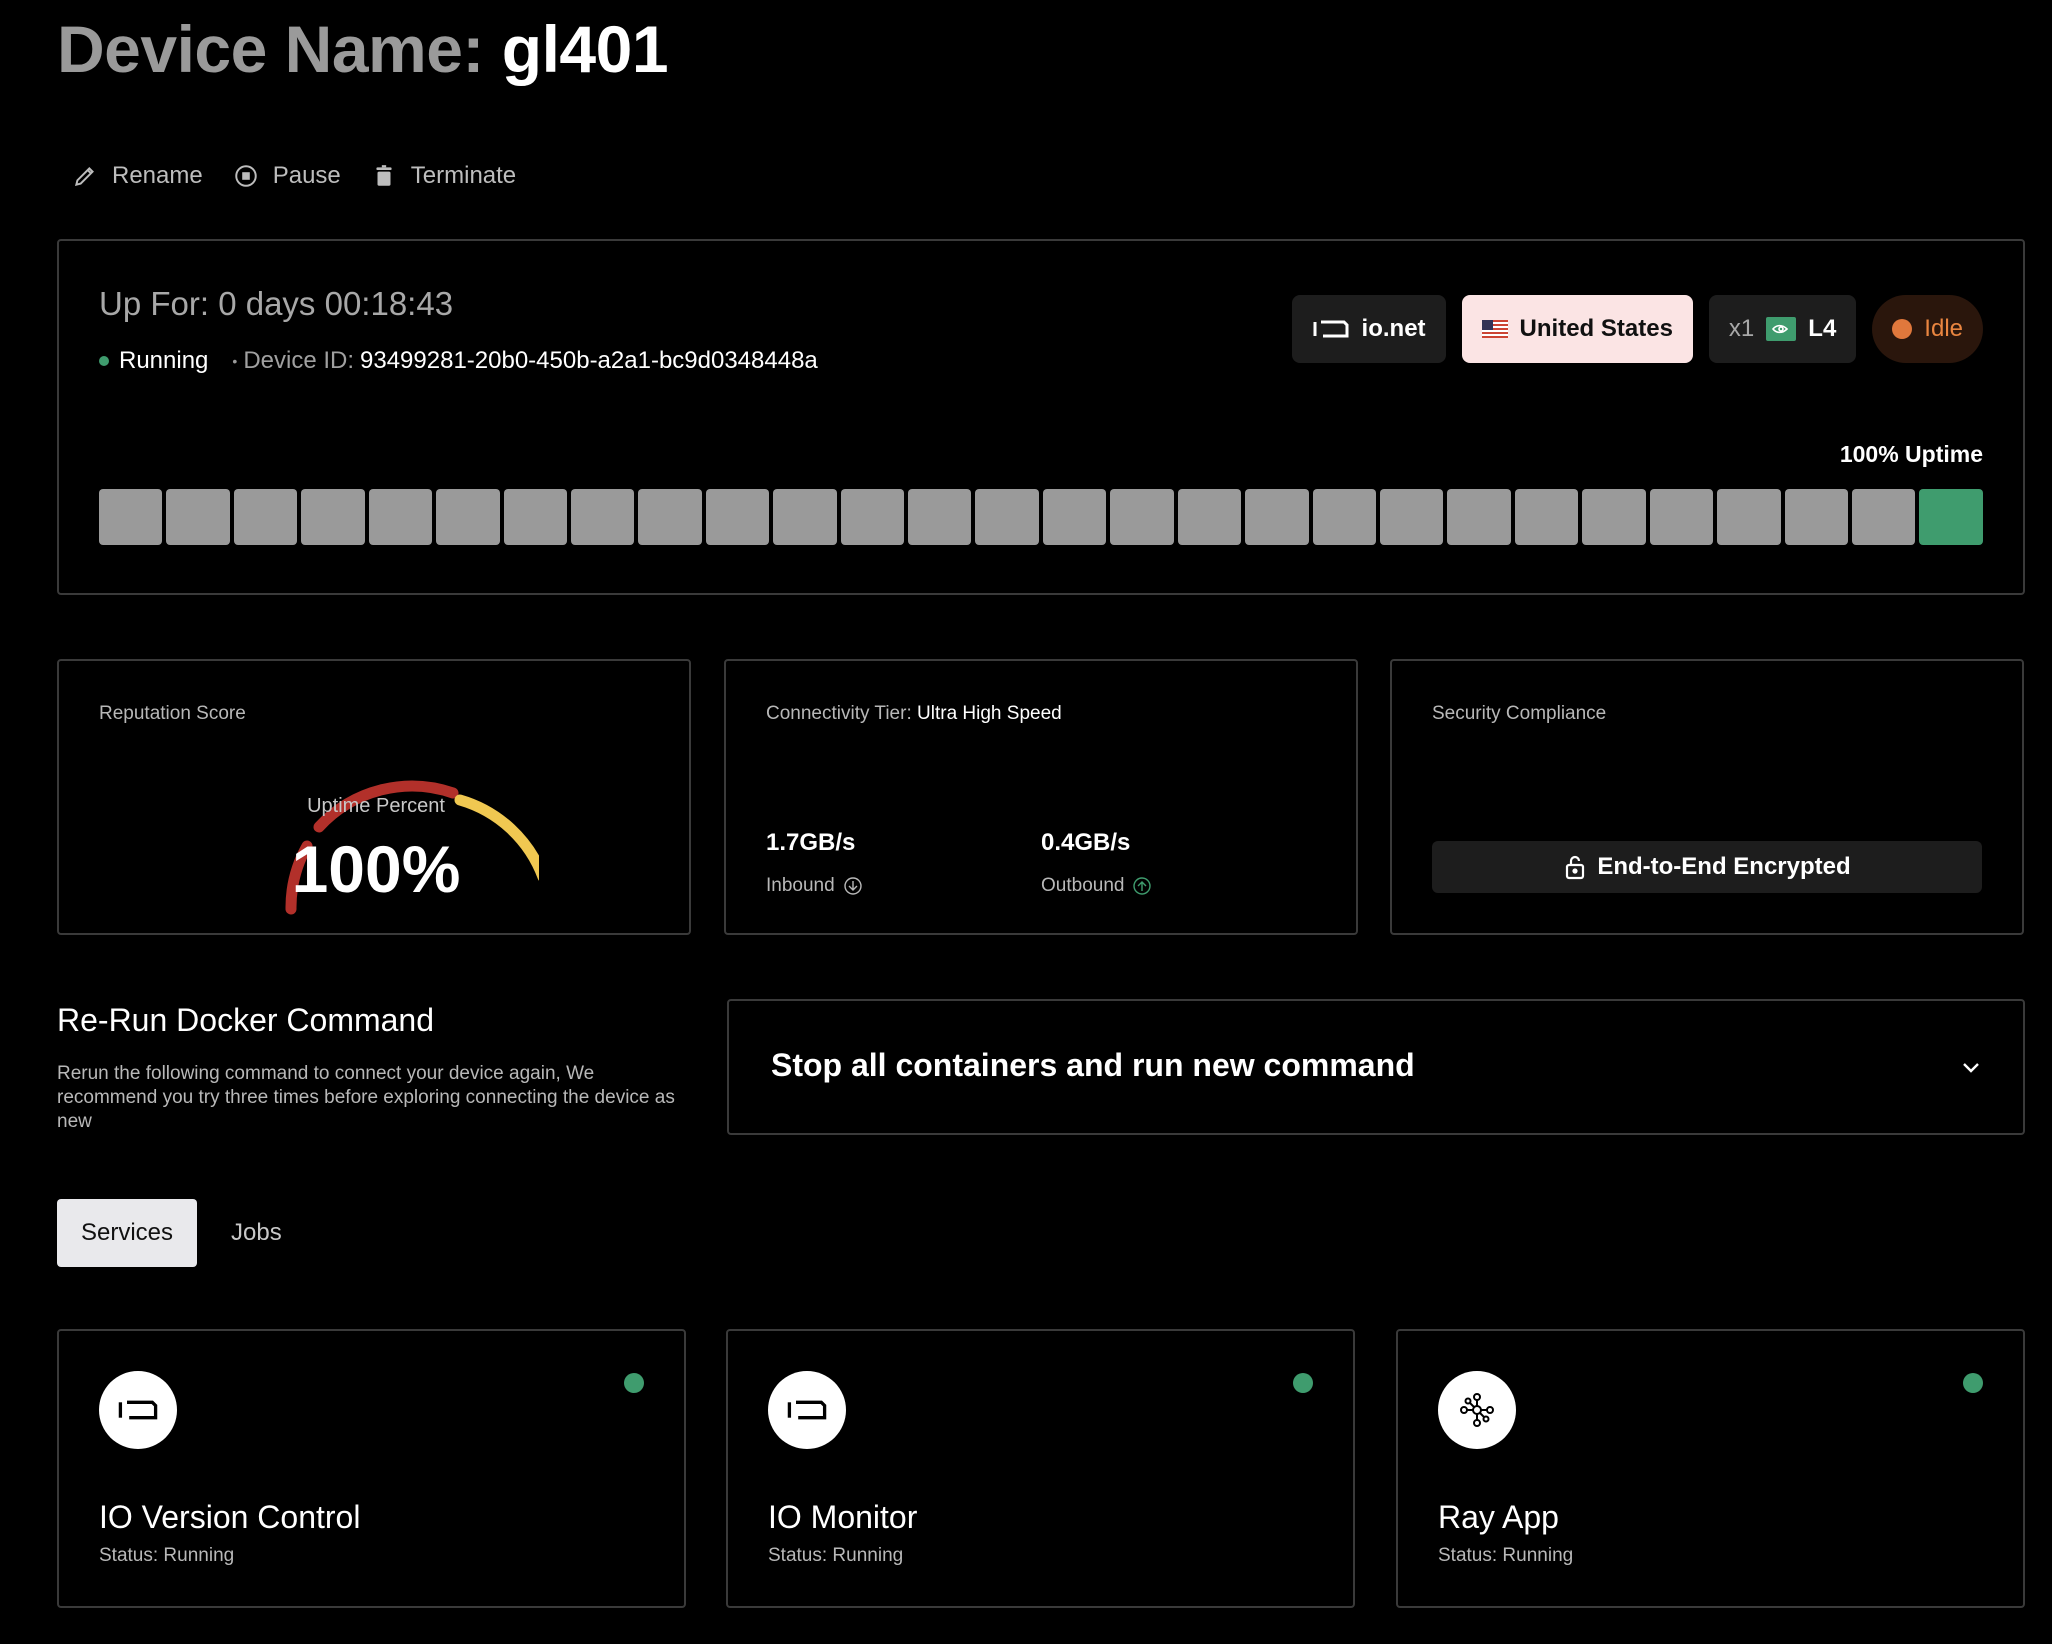 Image resolution: width=2052 pixels, height=1644 pixels. I want to click on service-name: IO Monitor, so click(843, 1517).